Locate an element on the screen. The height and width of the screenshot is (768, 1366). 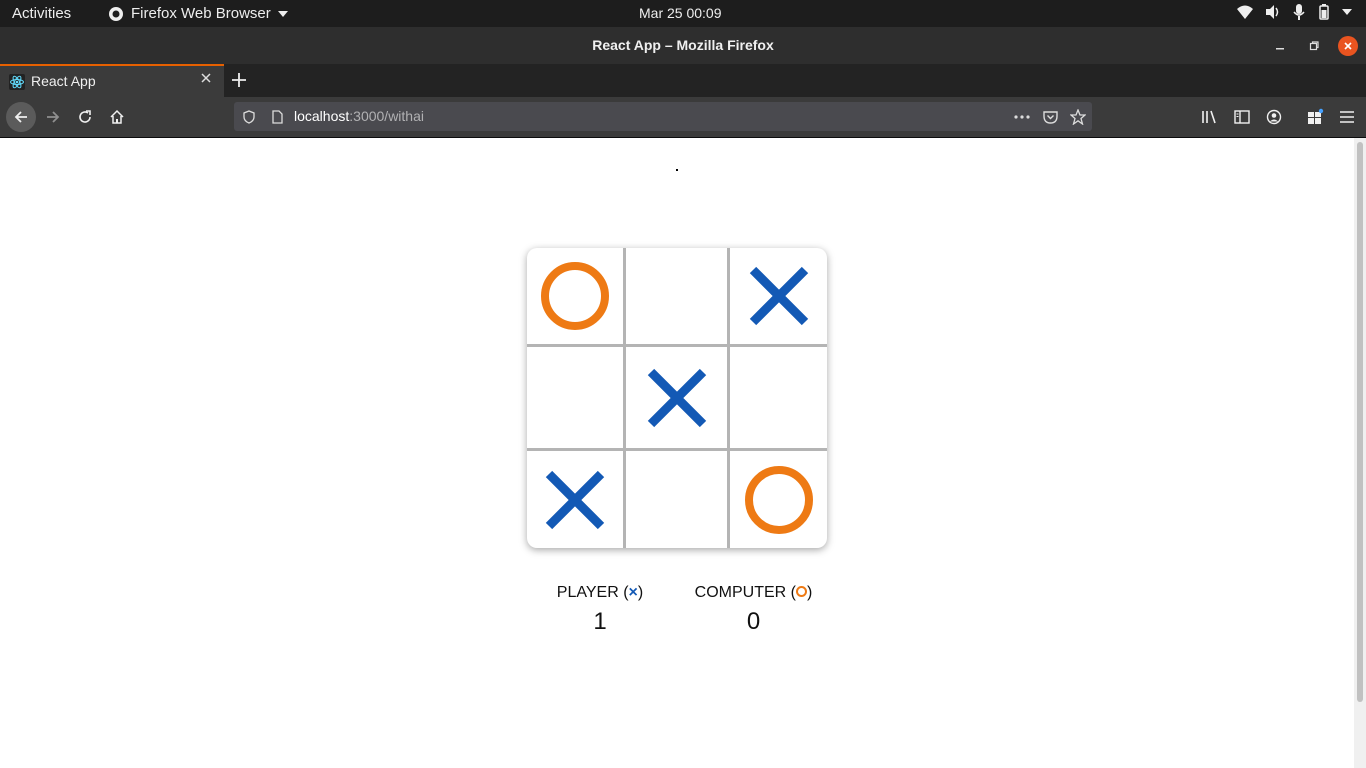
battery-icon is located at coordinates (1324, 12).